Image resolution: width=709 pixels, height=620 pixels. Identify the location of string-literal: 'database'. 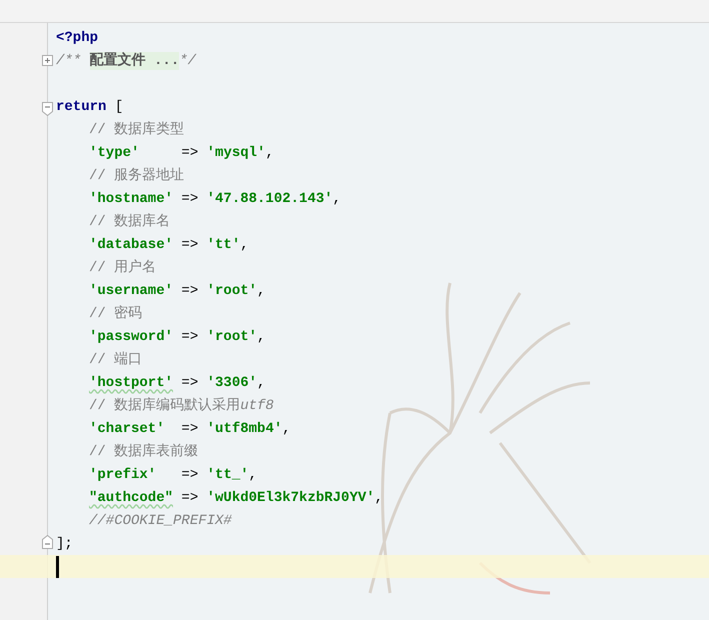
(131, 245).